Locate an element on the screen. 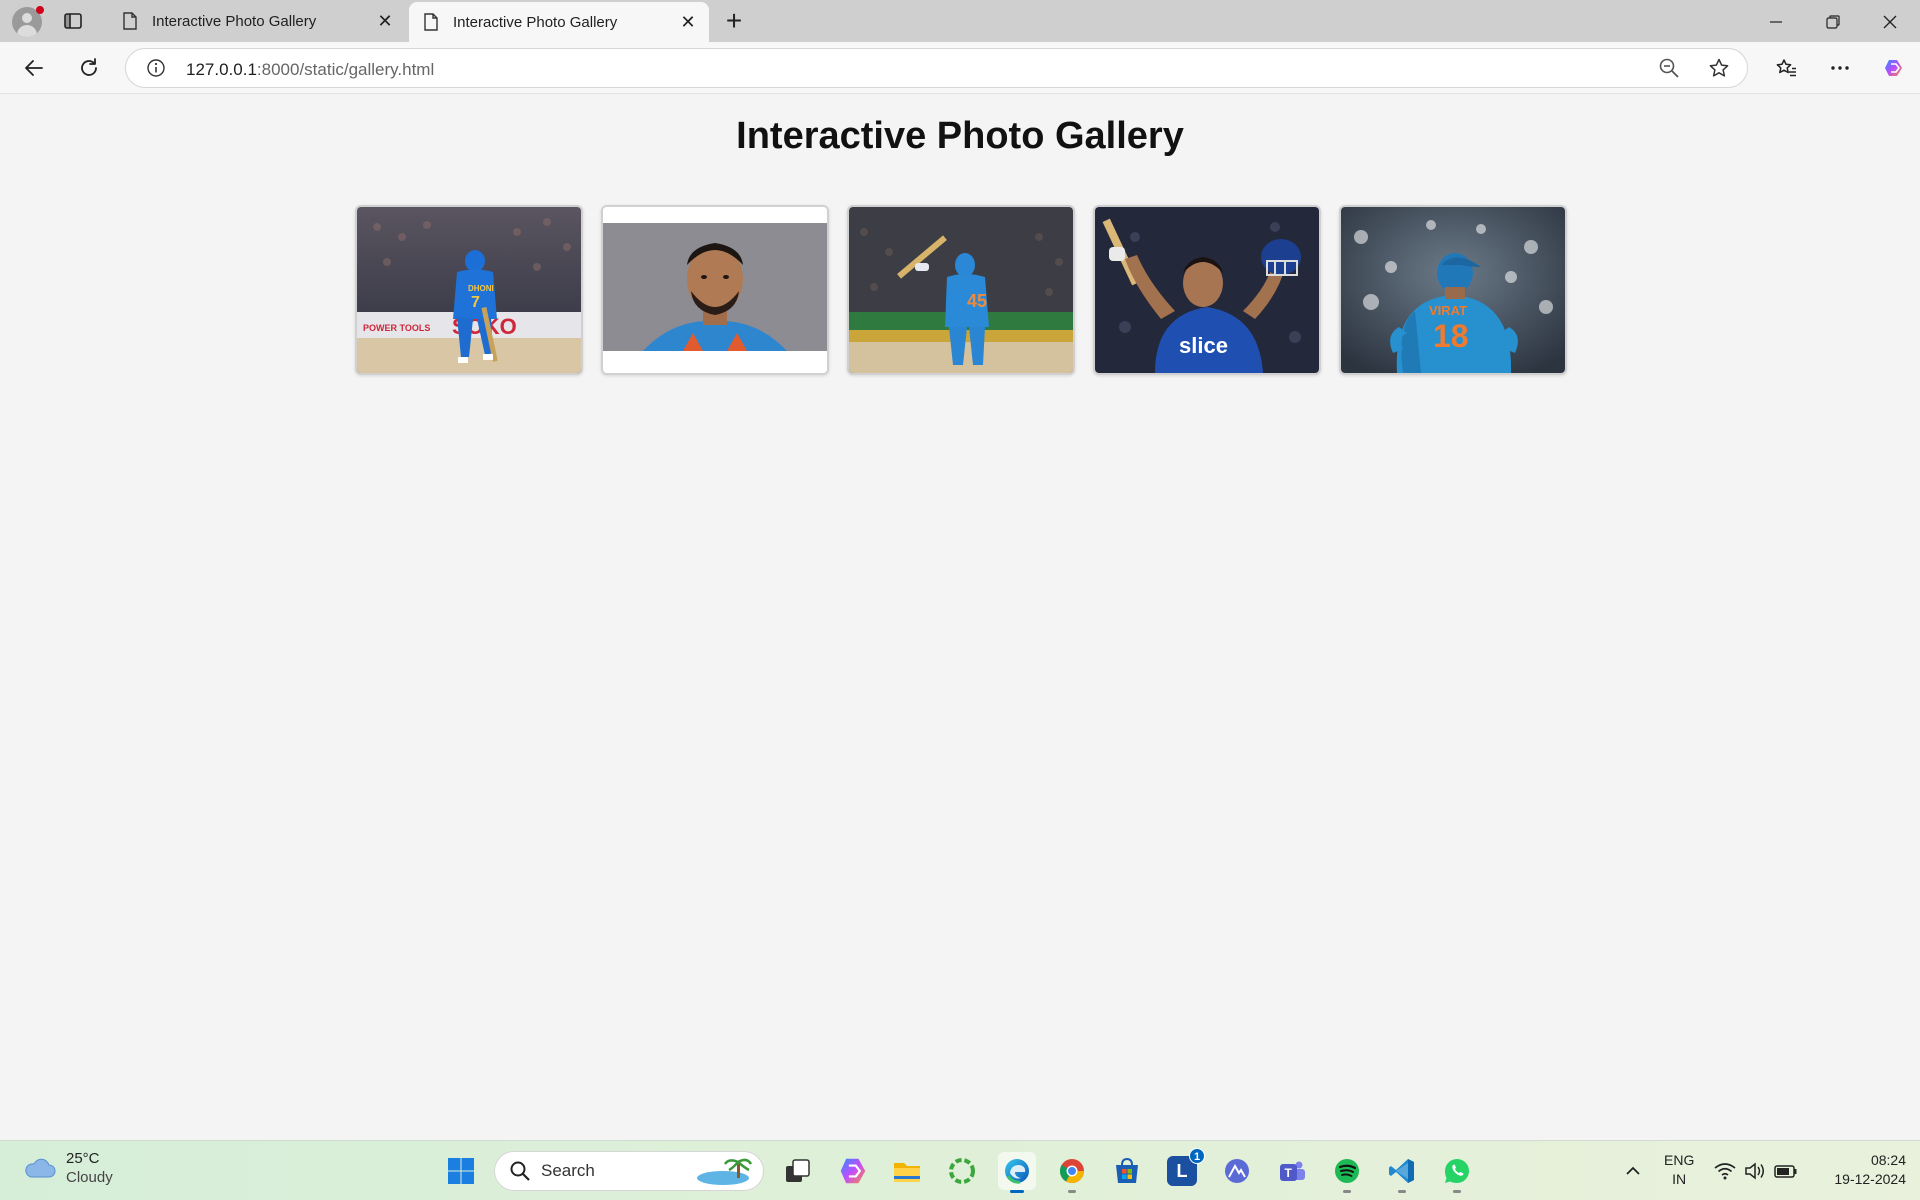 The image size is (1920, 1200). store-icon is located at coordinates (1127, 1170).